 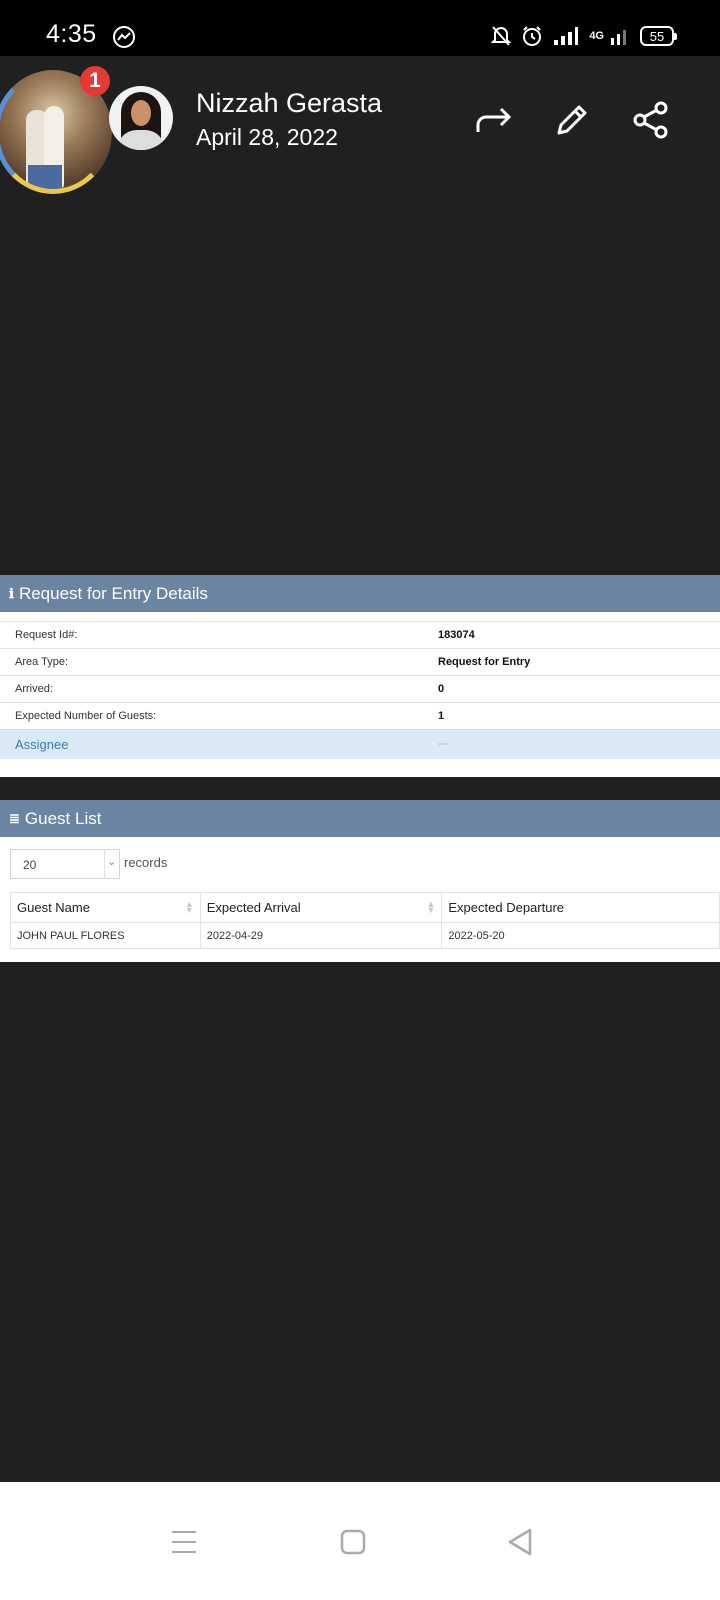 I want to click on edit-button, so click(x=572, y=120).